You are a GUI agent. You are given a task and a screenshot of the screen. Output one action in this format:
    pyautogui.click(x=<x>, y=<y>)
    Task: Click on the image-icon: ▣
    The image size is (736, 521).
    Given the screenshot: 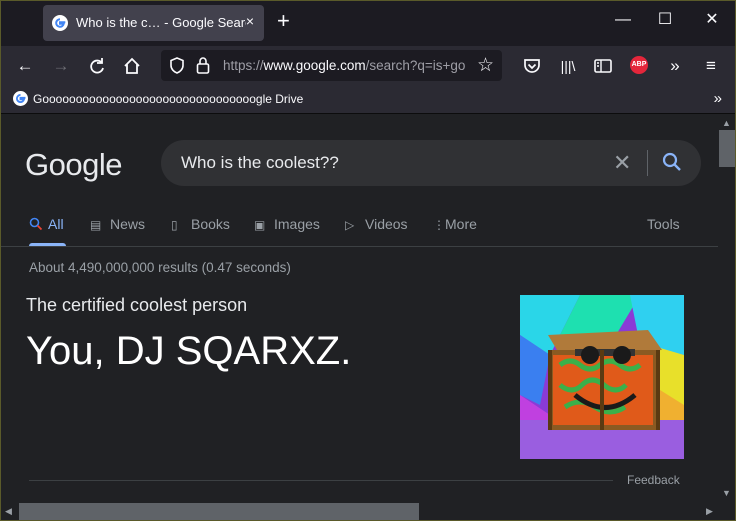 What is the action you would take?
    pyautogui.click(x=260, y=225)
    